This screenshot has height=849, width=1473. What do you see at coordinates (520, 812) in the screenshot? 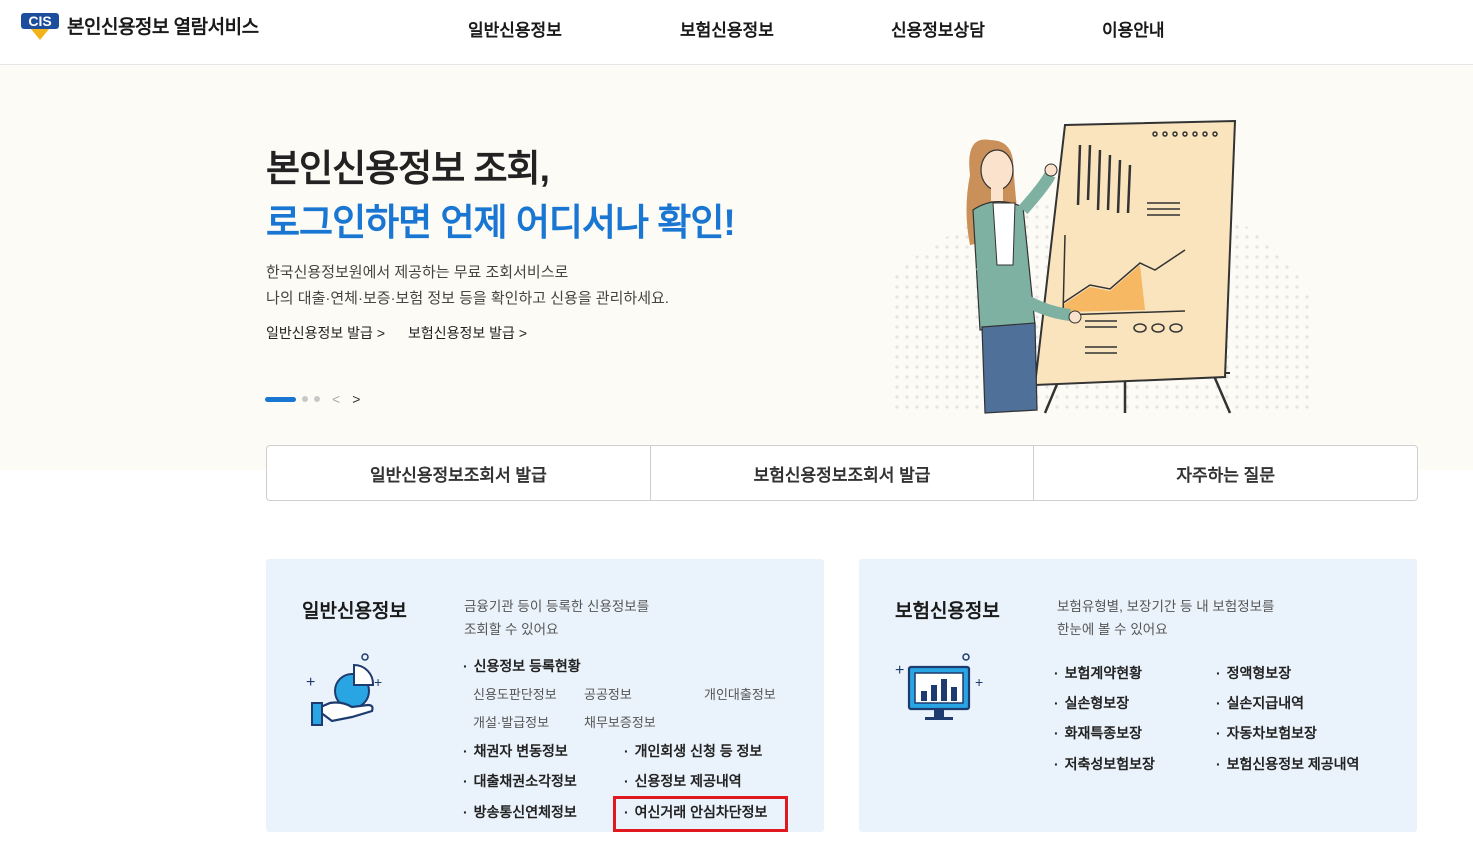
I see `menu-telecom-overdue: 방송통신연체정보` at bounding box center [520, 812].